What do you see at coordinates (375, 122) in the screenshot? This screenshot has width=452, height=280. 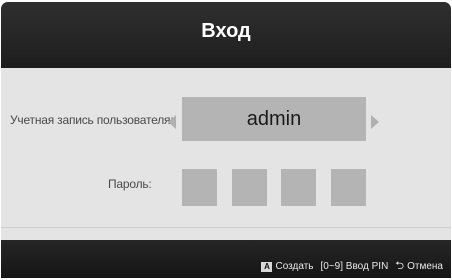 I see `triangle-right-icon` at bounding box center [375, 122].